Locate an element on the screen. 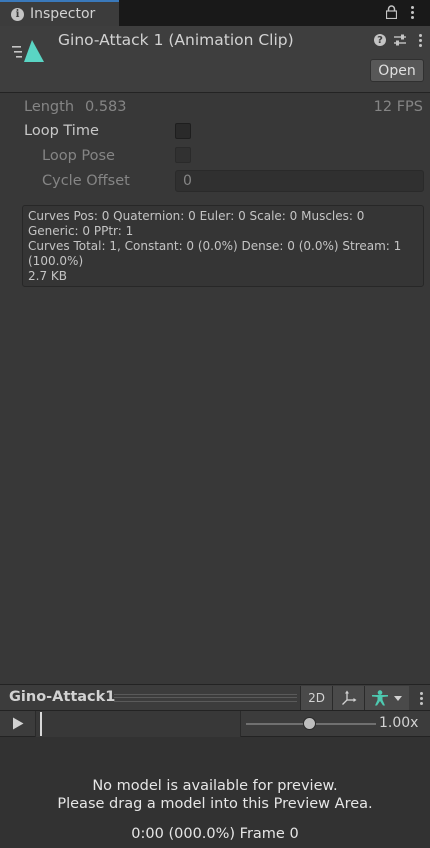 This screenshot has height=848, width=430. chevron-down-icon is located at coordinates (398, 698).